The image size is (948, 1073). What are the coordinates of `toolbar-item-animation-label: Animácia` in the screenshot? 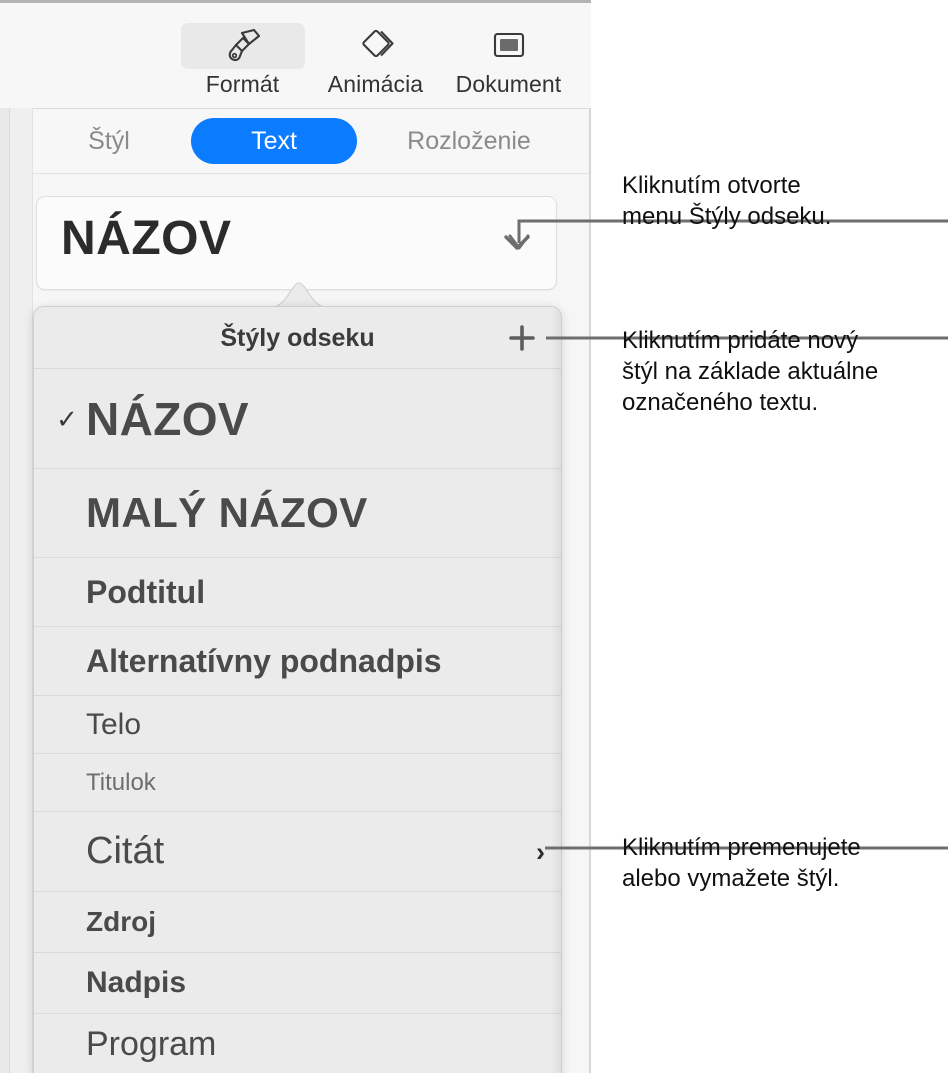 It's located at (375, 84).